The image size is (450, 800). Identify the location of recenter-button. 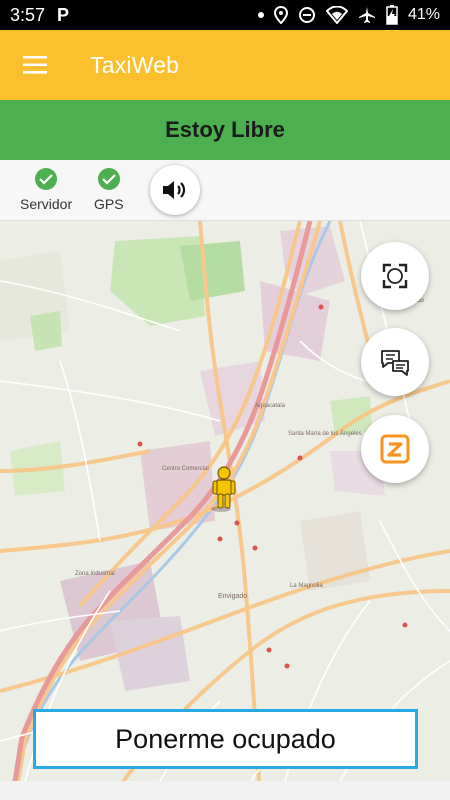
(395, 276).